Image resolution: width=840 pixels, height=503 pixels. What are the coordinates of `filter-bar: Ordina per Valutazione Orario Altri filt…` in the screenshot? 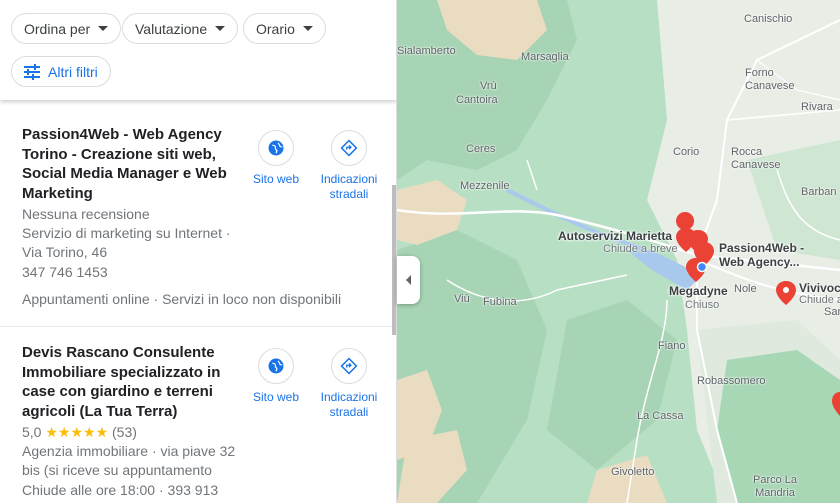 It's located at (198, 50).